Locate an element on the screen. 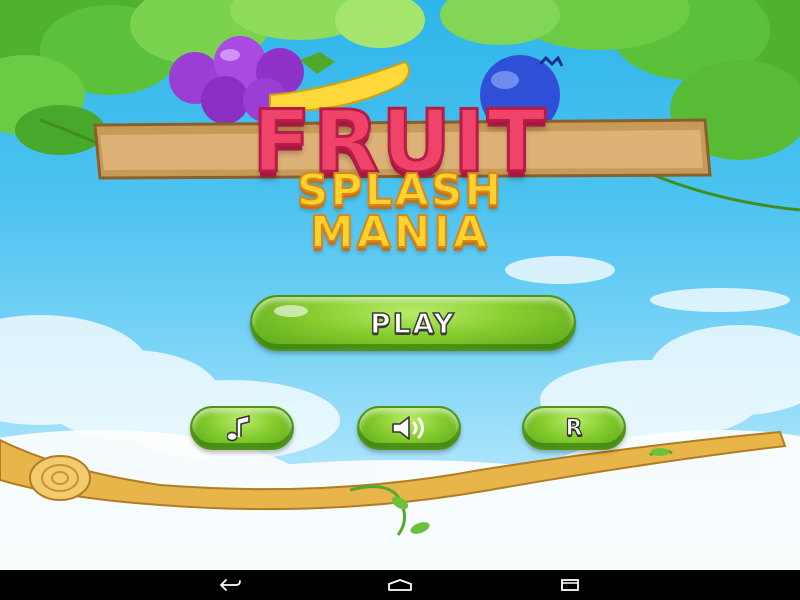  home-icon is located at coordinates (400, 585).